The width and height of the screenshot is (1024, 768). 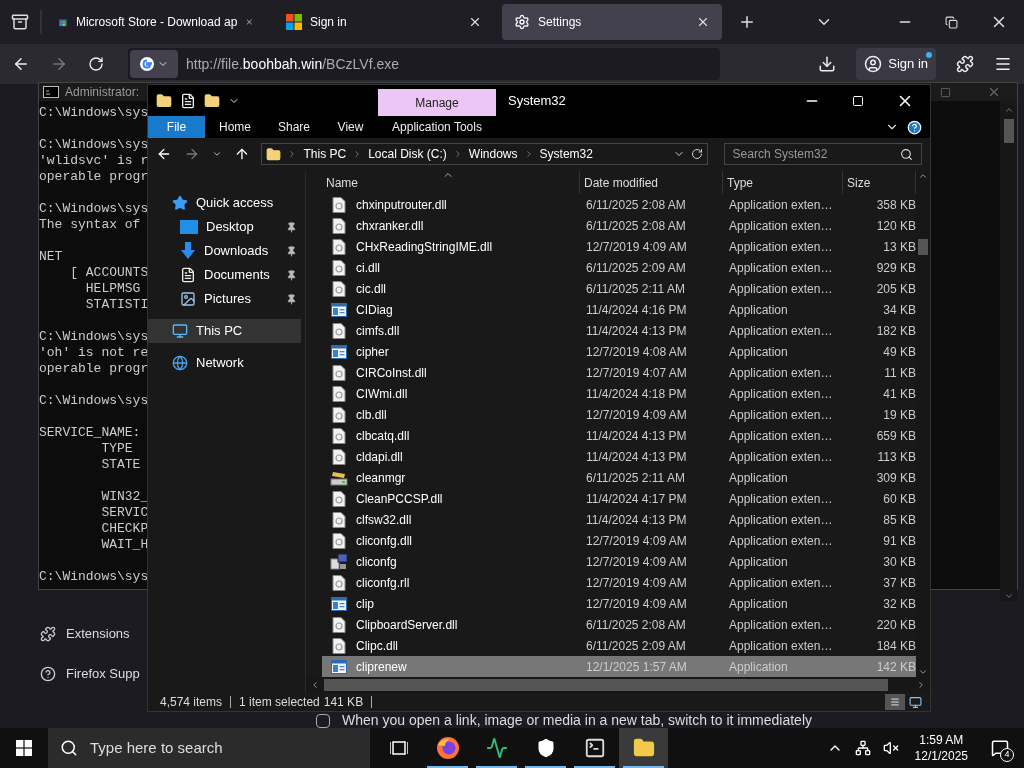 What do you see at coordinates (156, 22) in the screenshot?
I see `browser-tab: Microsoft Store - Download ap` at bounding box center [156, 22].